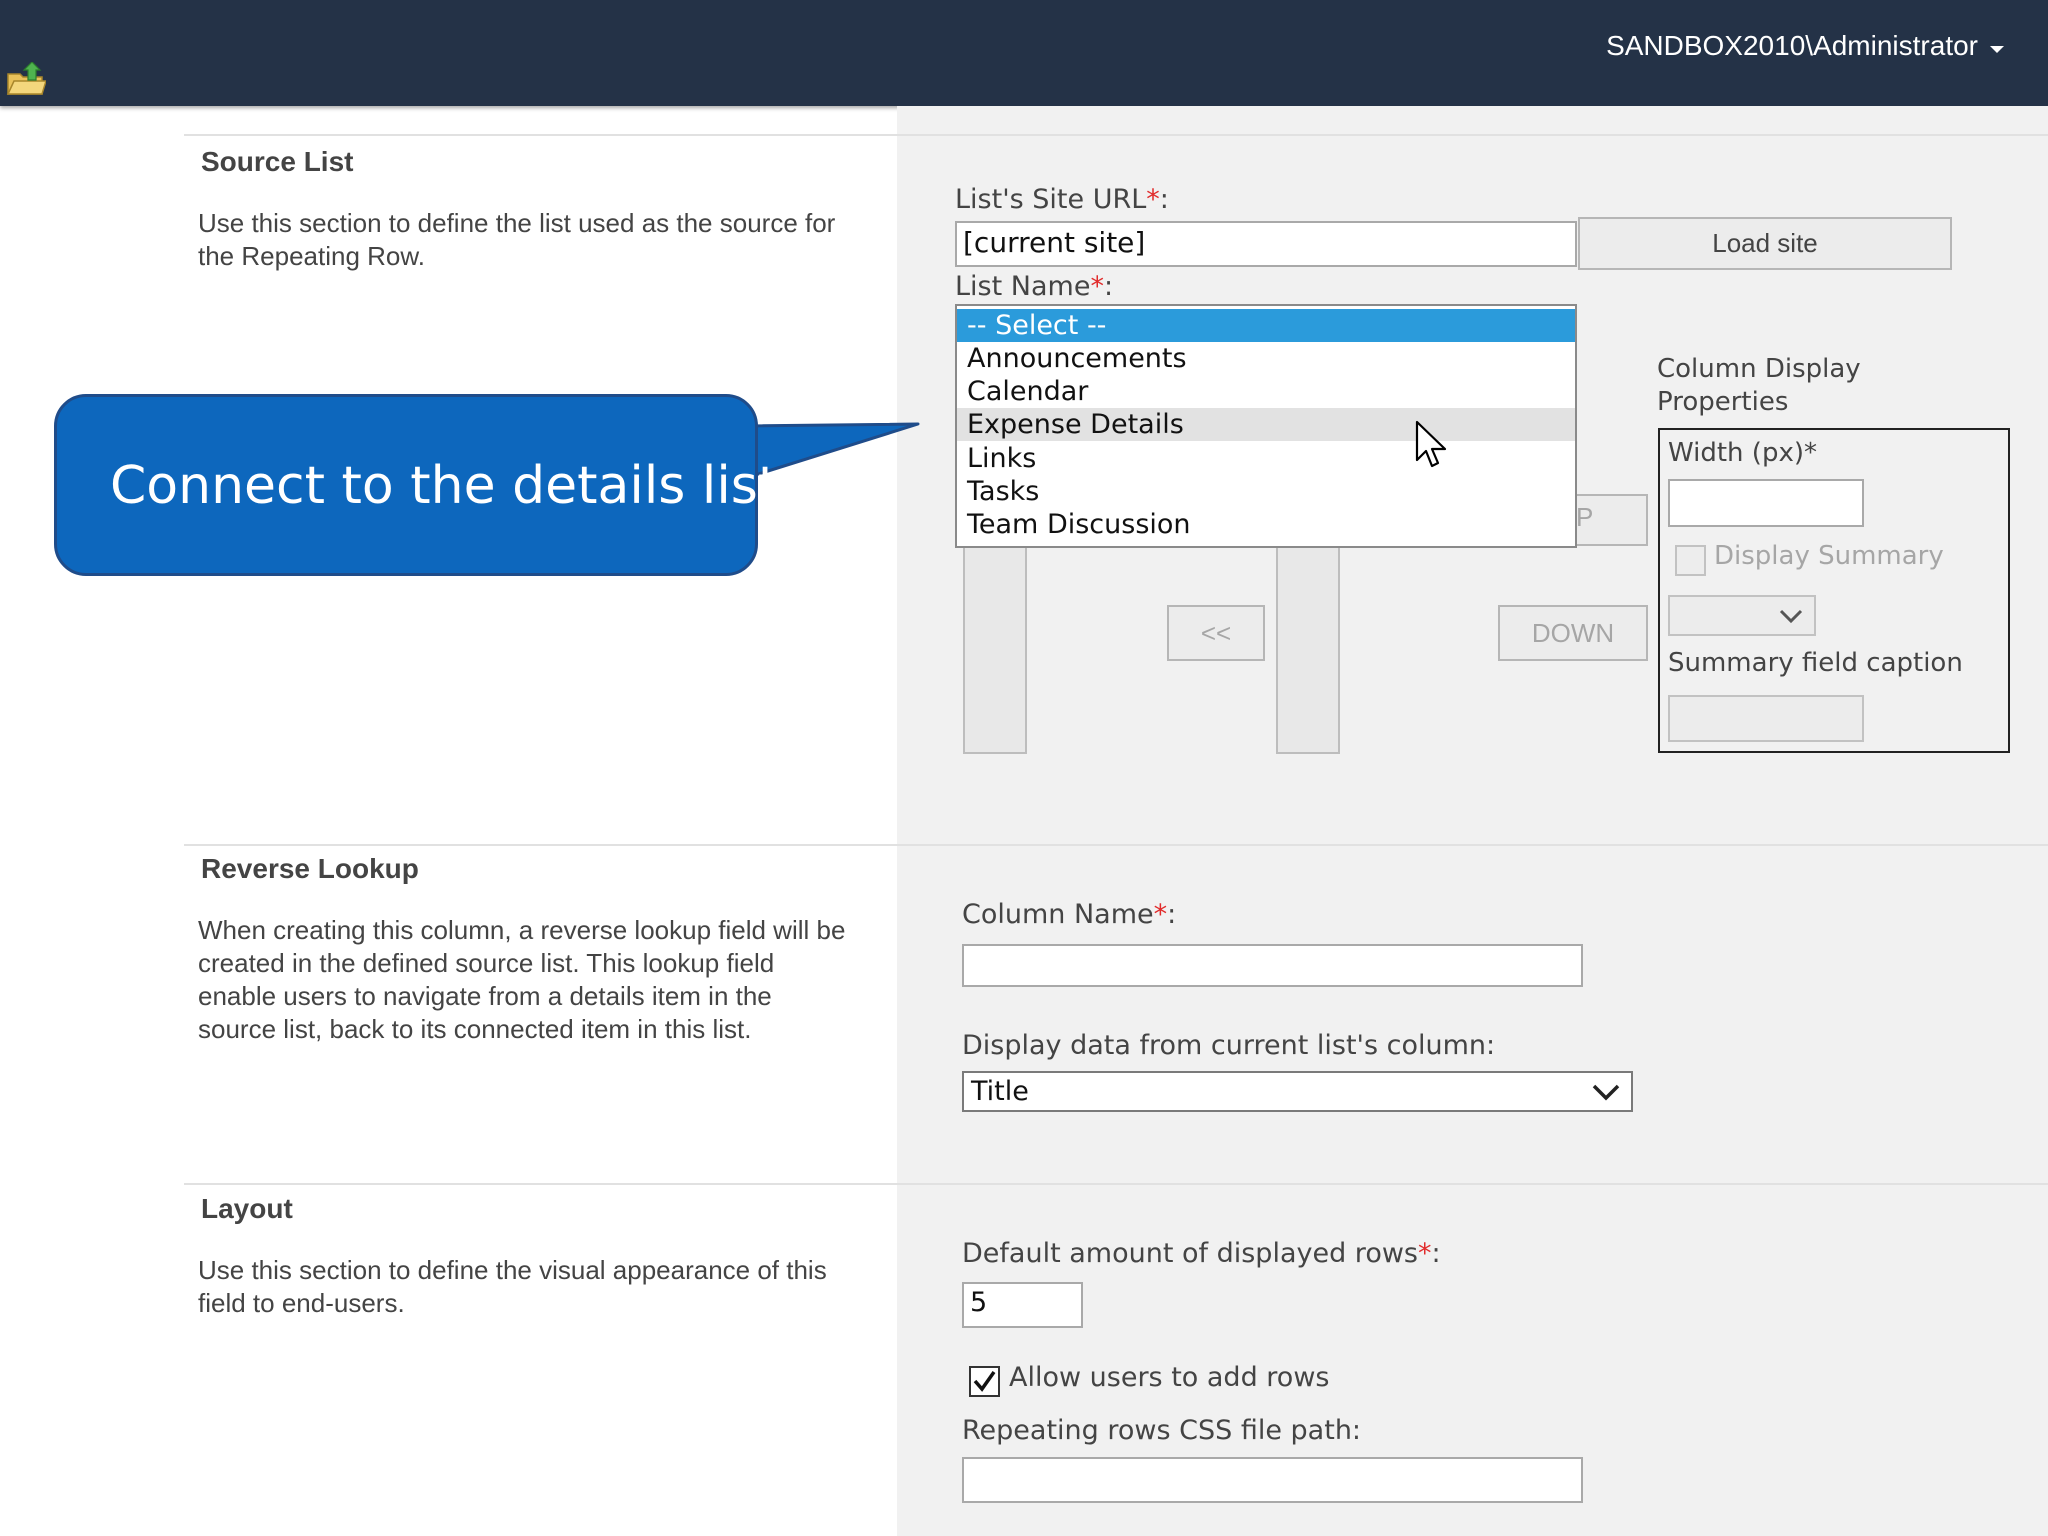  Describe the element at coordinates (1308, 650) in the screenshot. I see `selected-columns-list` at that location.